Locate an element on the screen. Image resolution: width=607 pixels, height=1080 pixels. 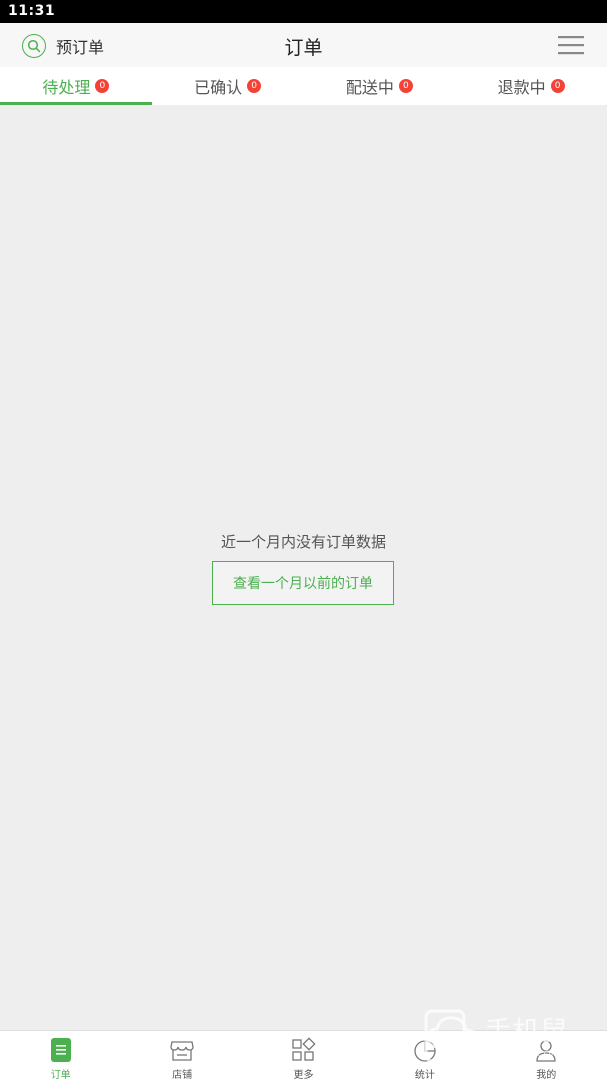
tab-label: 已确认 is located at coordinates (218, 87).